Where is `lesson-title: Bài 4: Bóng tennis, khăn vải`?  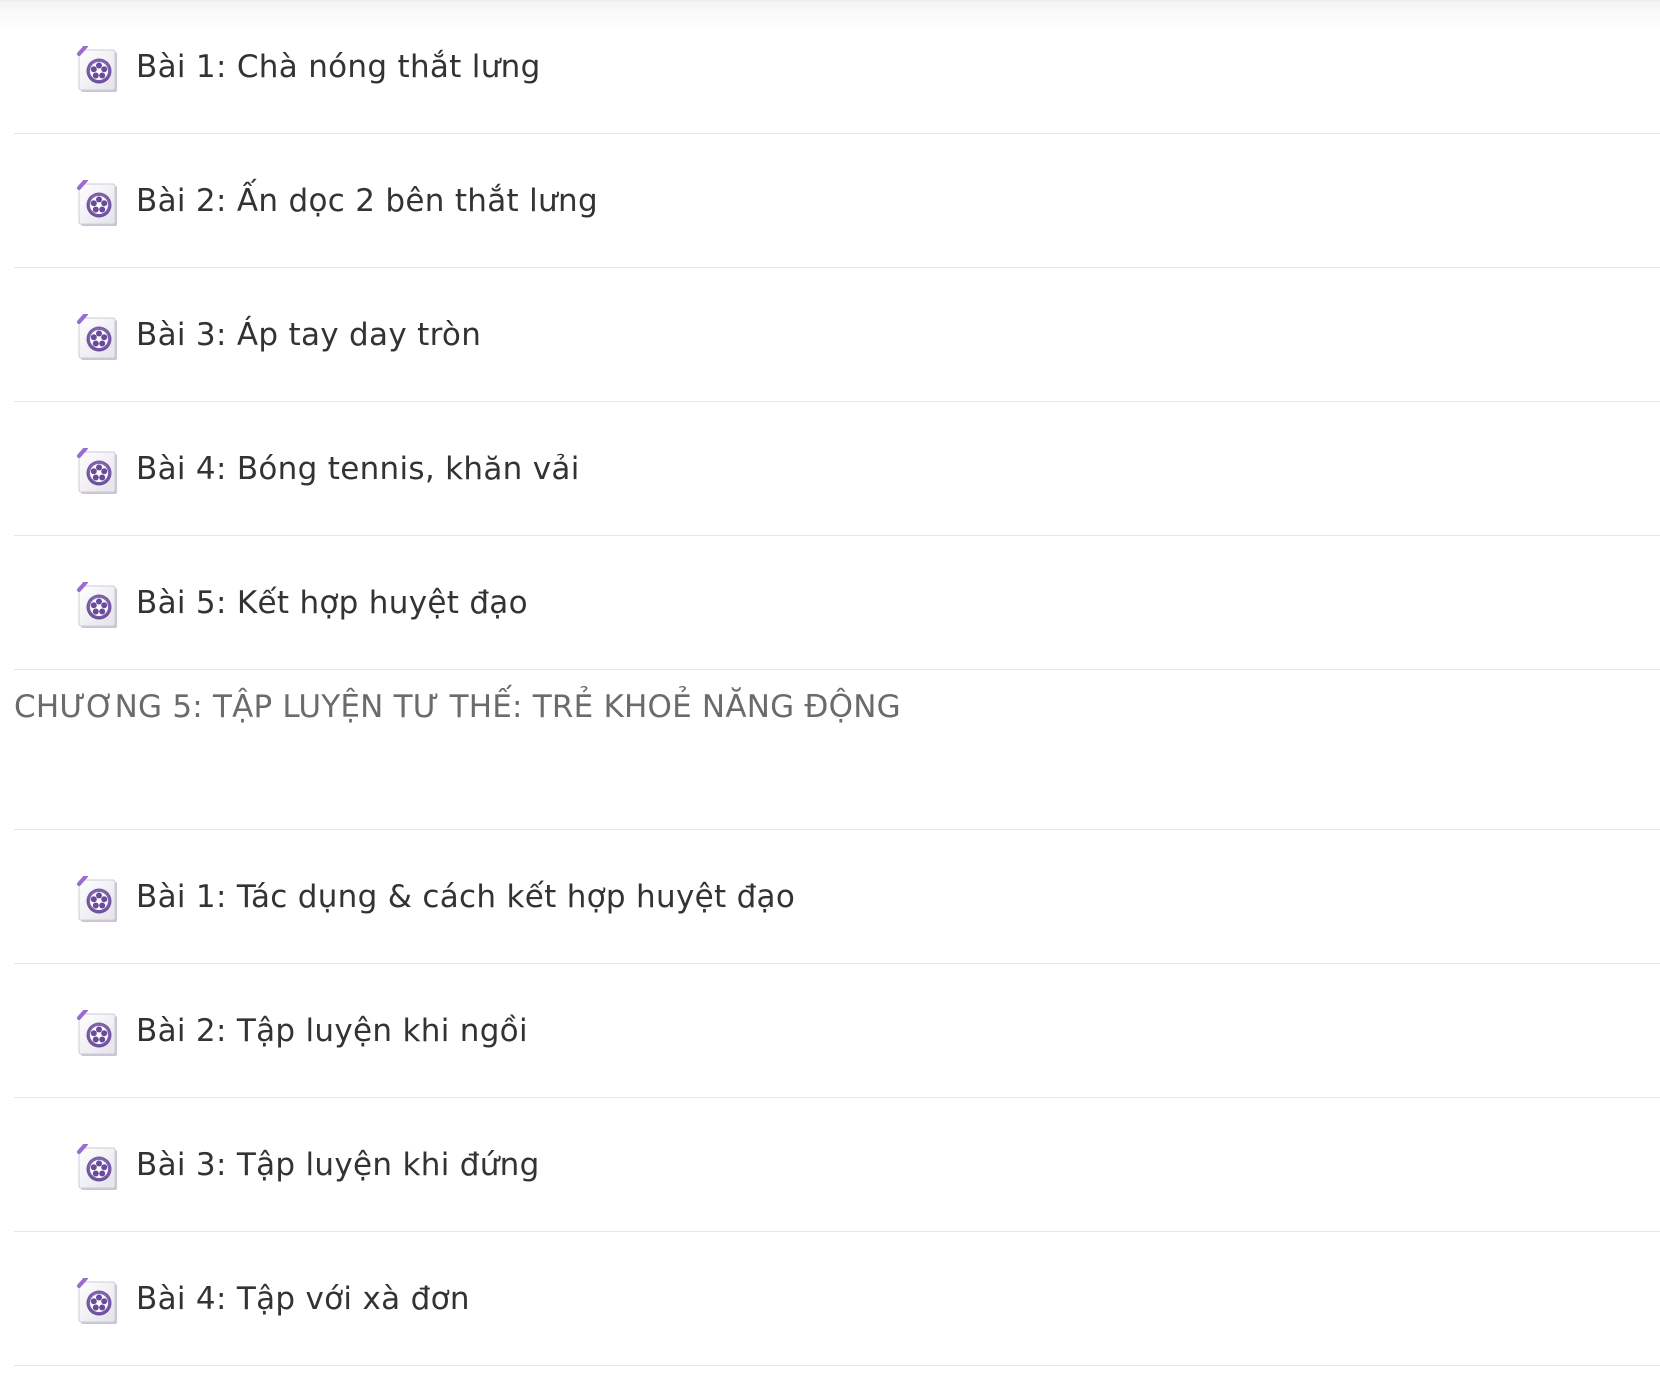 lesson-title: Bài 4: Bóng tennis, khăn vải is located at coordinates (358, 469).